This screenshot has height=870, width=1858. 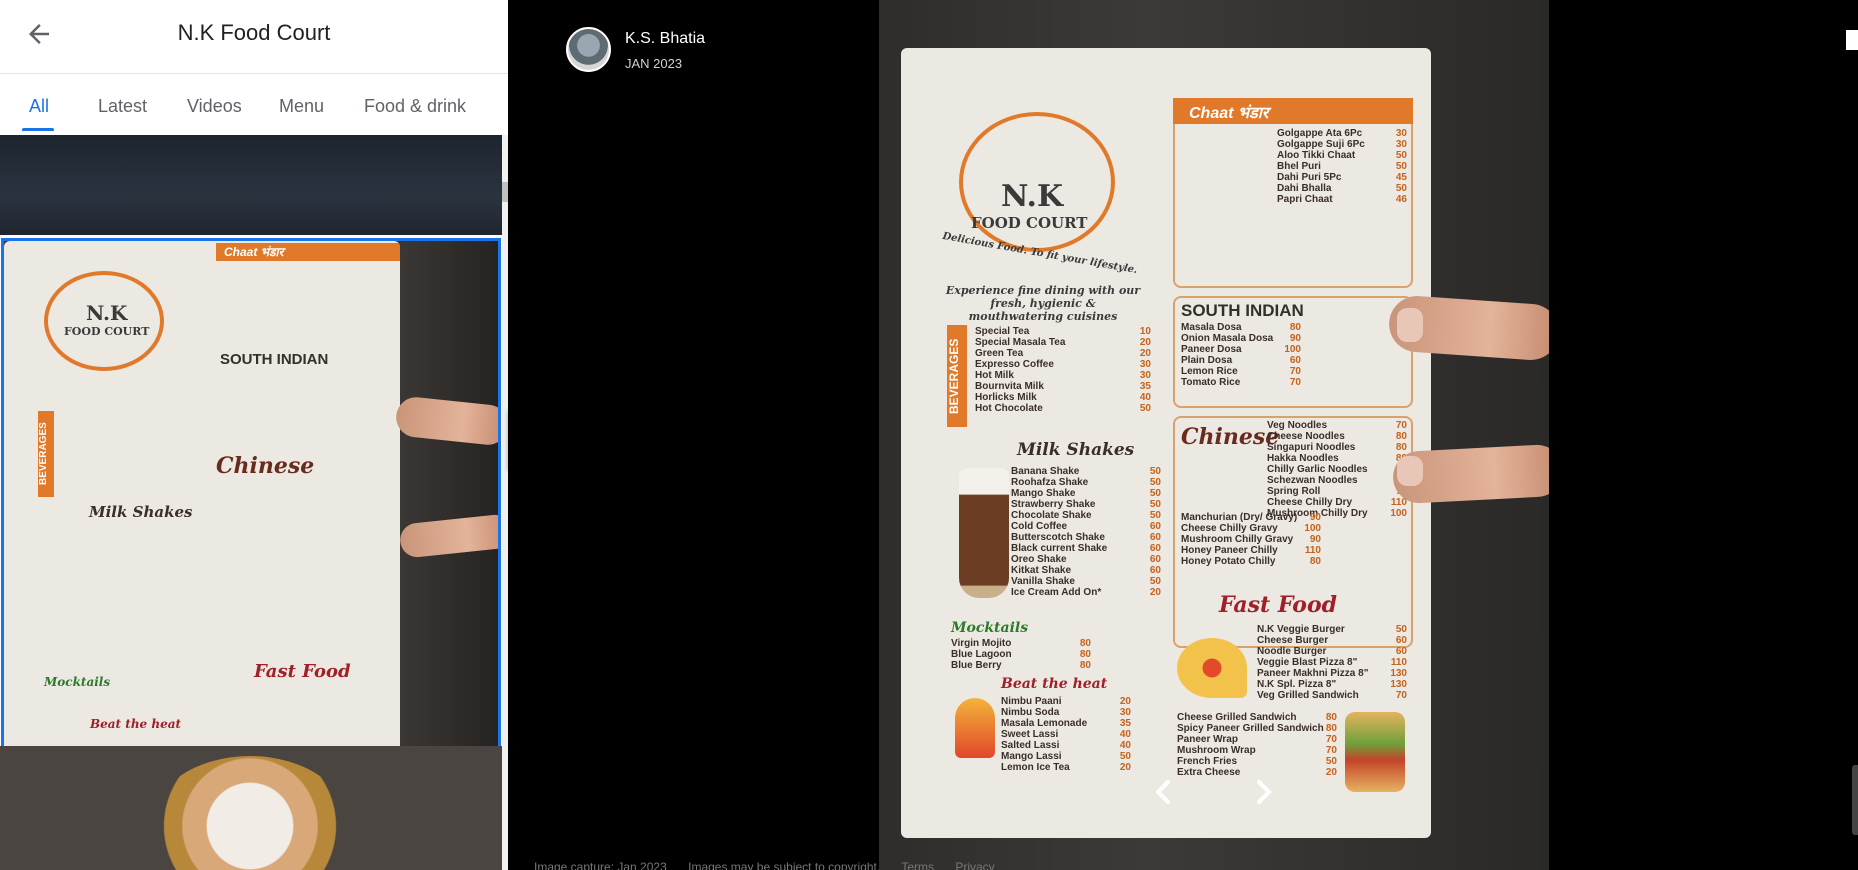 I want to click on menu-item-price: 45, so click(x=1401, y=177).